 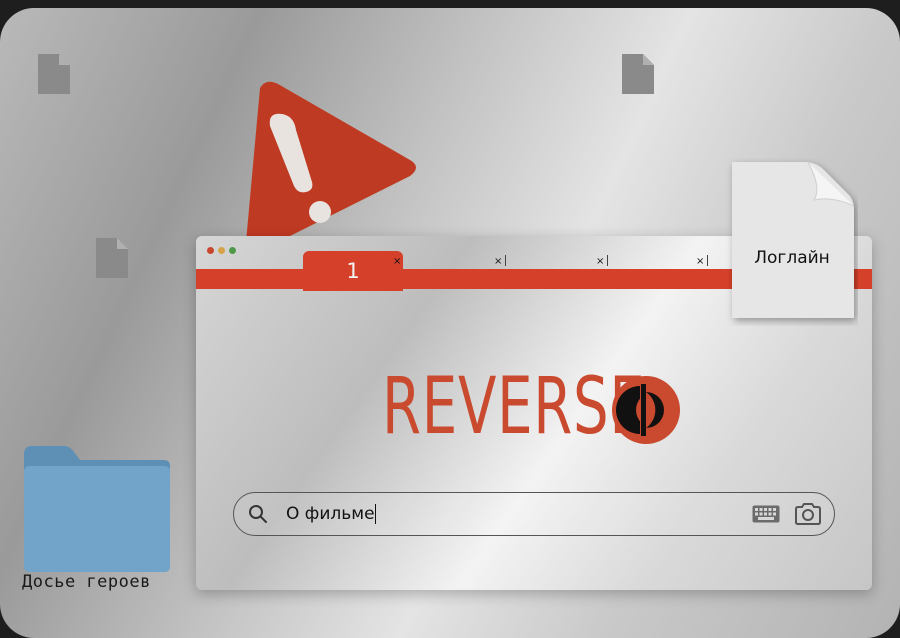 I want to click on keyboard-icon, so click(x=766, y=514).